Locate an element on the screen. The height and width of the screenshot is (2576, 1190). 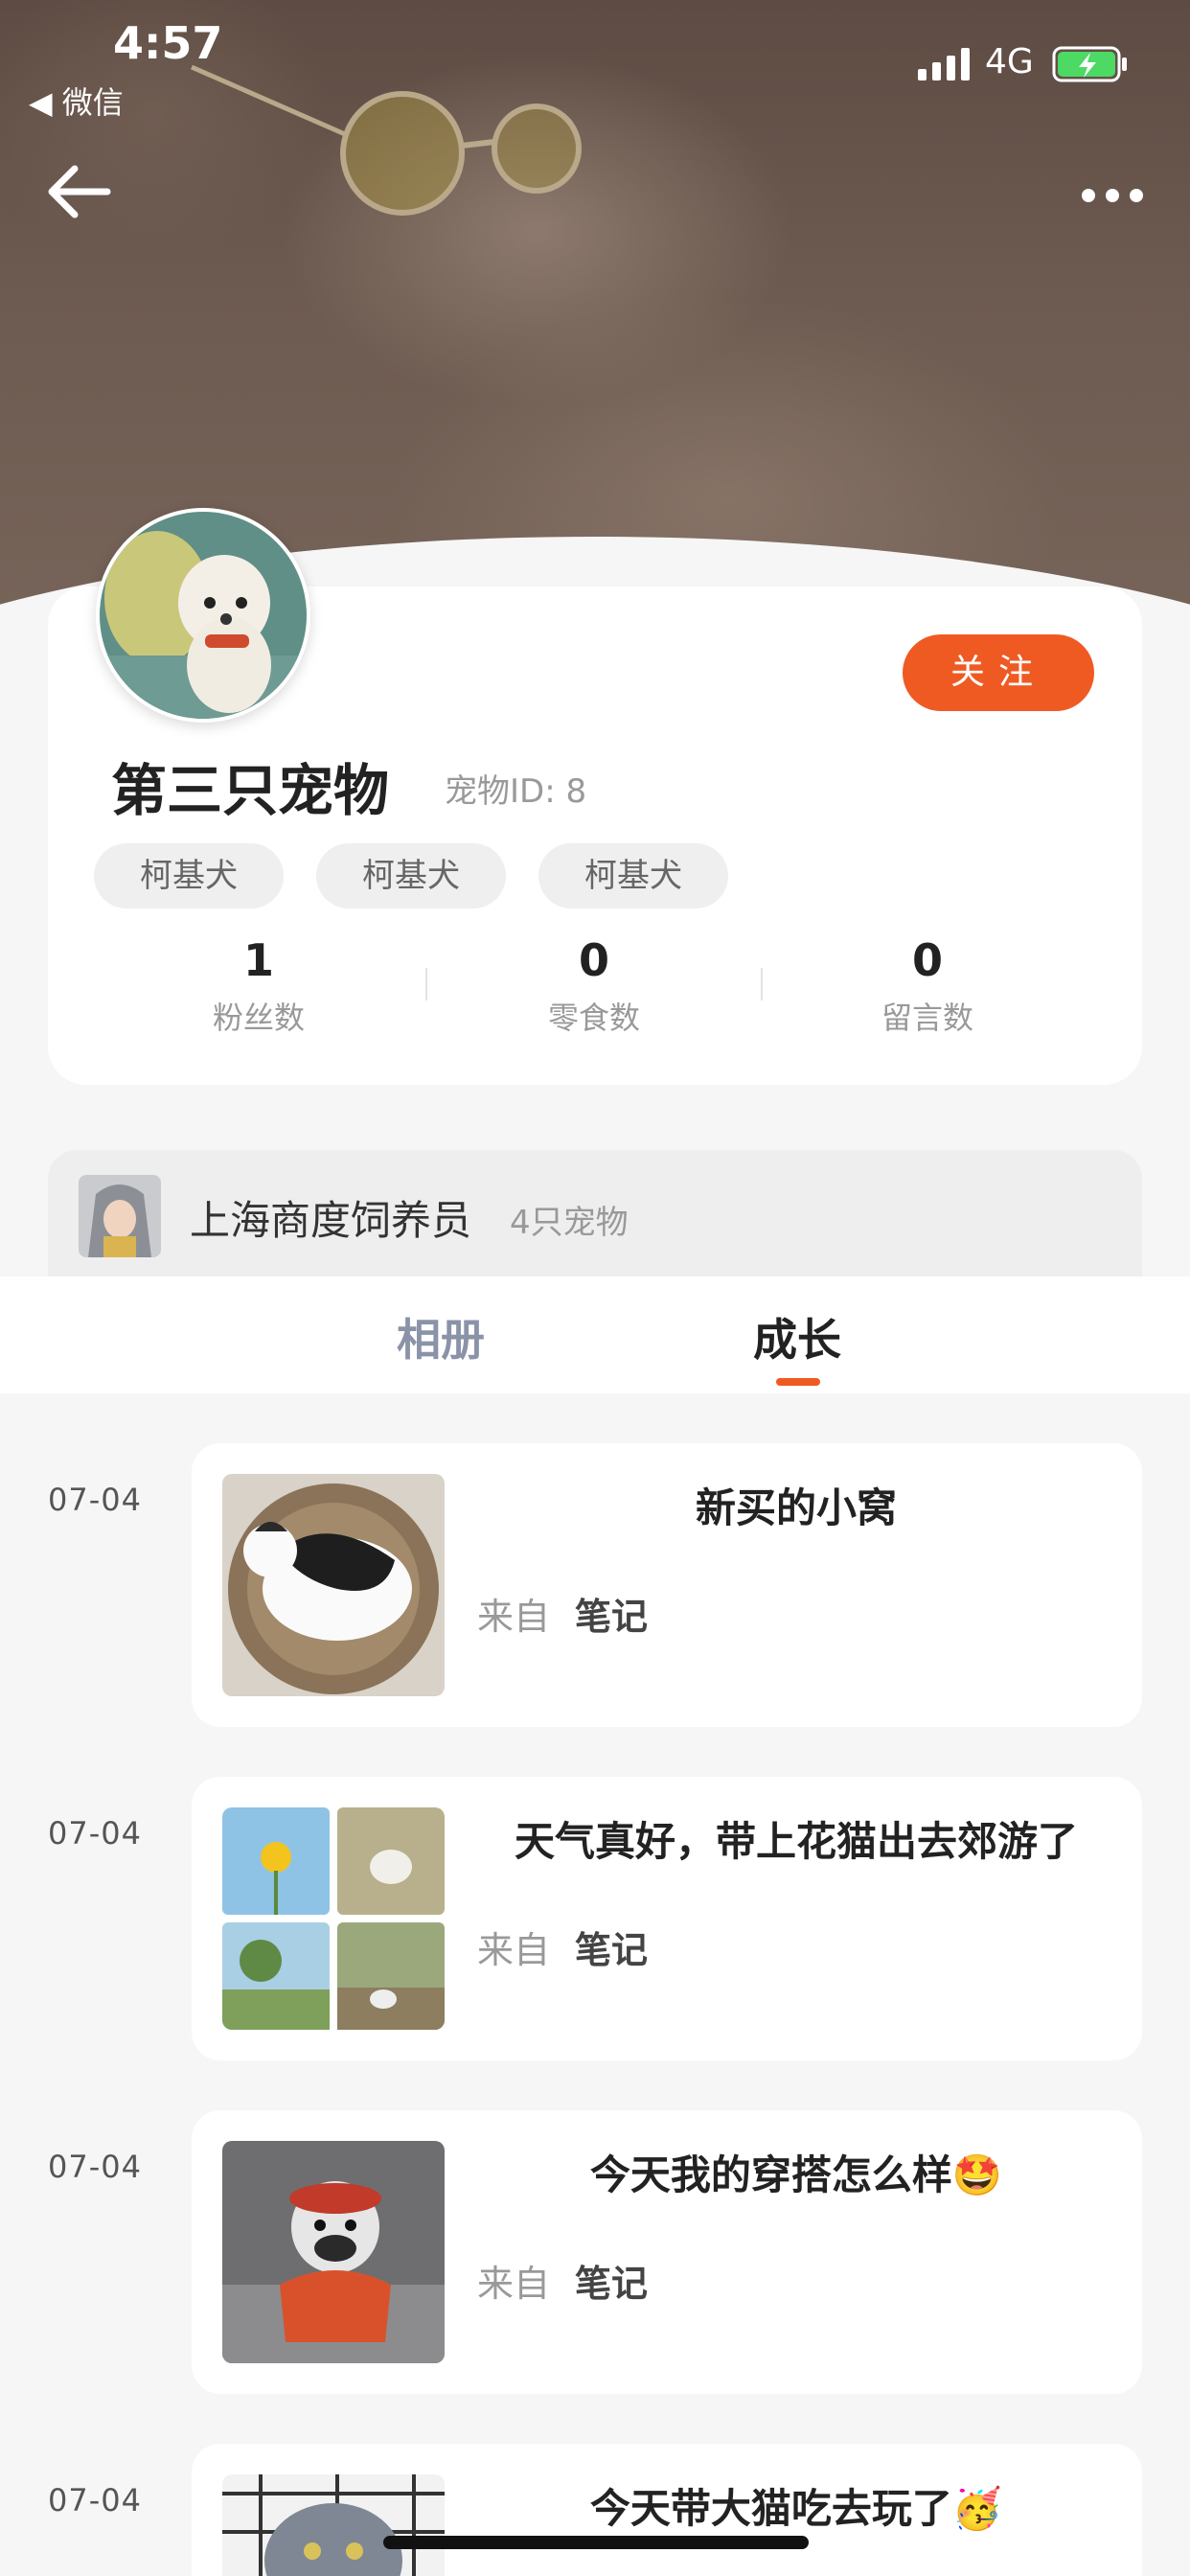
owner-photo is located at coordinates (120, 1216).